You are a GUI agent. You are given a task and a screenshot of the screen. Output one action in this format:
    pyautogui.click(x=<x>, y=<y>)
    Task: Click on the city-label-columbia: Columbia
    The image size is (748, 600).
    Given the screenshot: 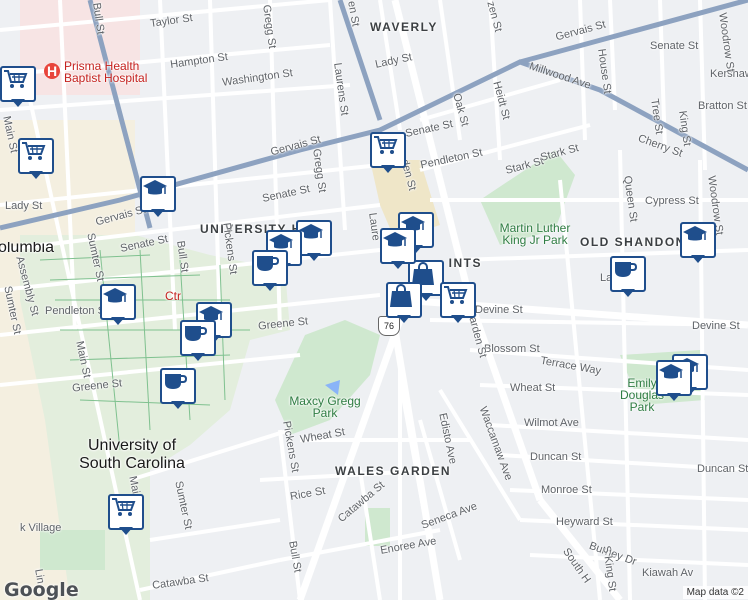 What is the action you would take?
    pyautogui.click(x=27, y=248)
    